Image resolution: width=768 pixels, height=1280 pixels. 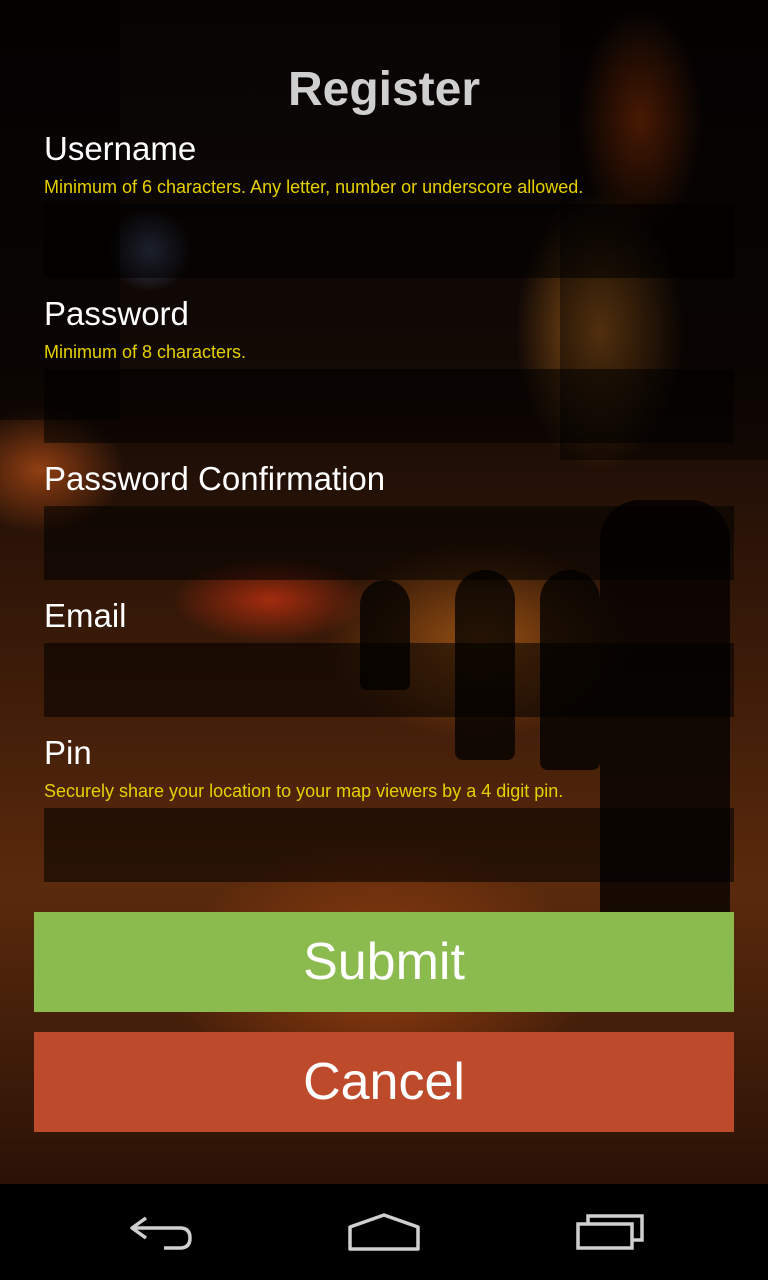 I want to click on submit-button: Submit, so click(x=384, y=962).